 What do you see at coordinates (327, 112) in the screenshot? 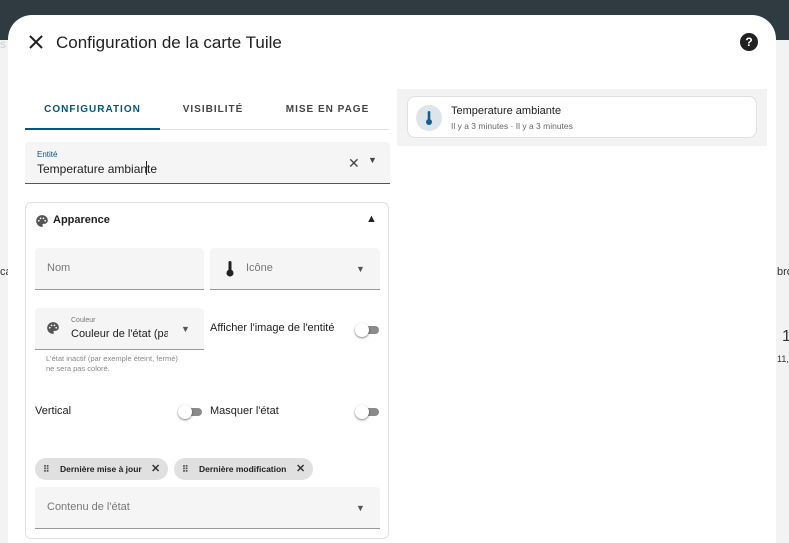
I see `tab-layout: MISE EN PAGE` at bounding box center [327, 112].